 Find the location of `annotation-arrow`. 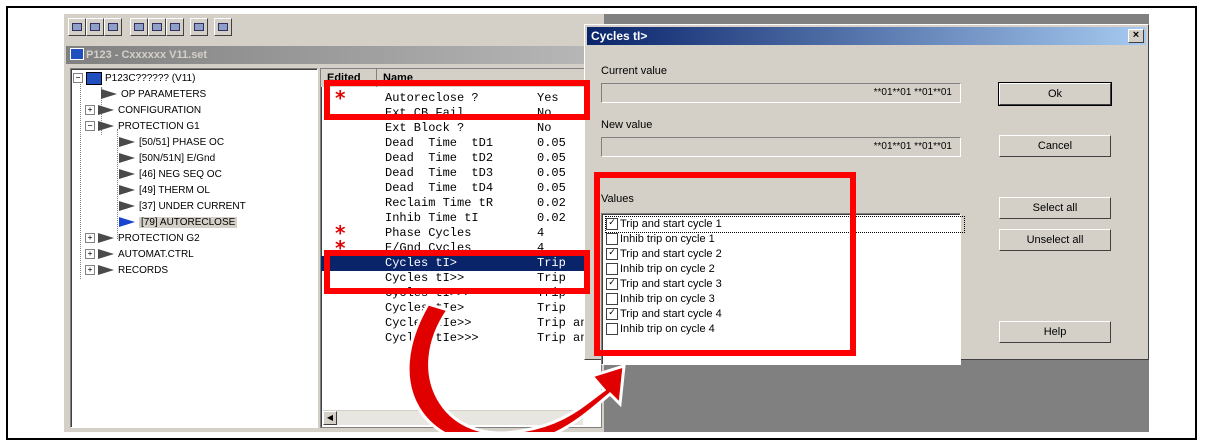

annotation-arrow is located at coordinates (516, 367).